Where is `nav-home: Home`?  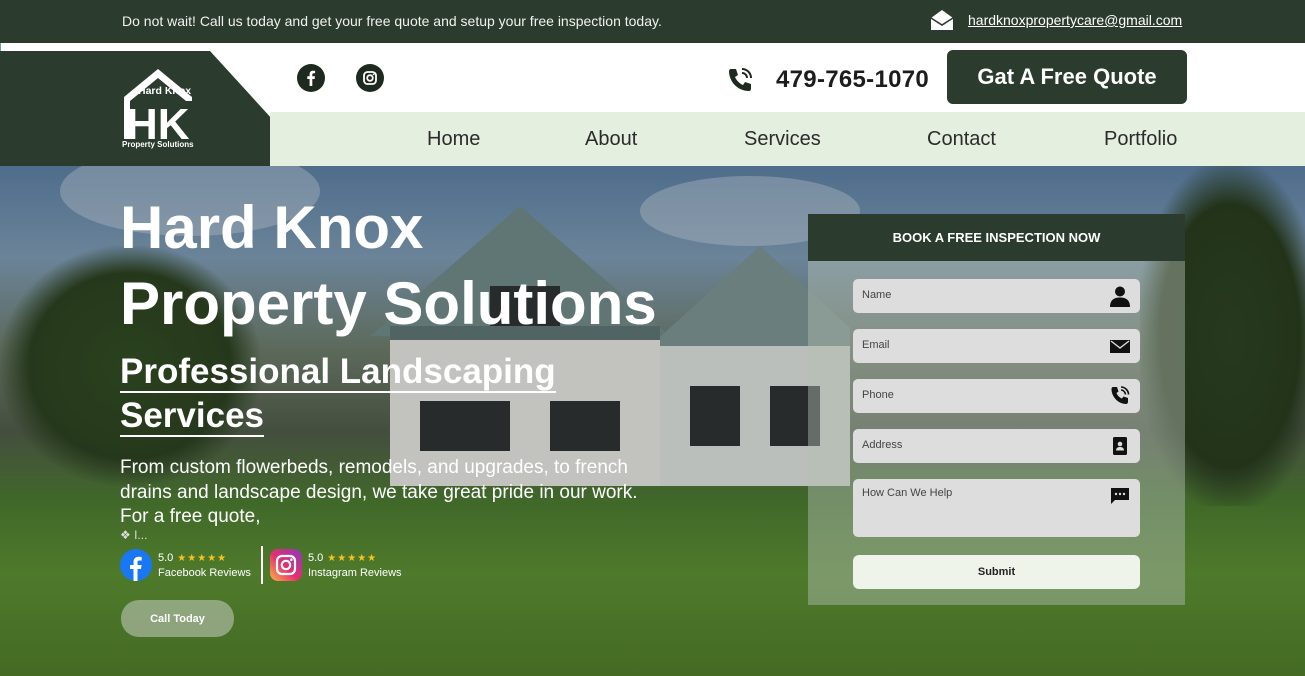 nav-home: Home is located at coordinates (453, 139).